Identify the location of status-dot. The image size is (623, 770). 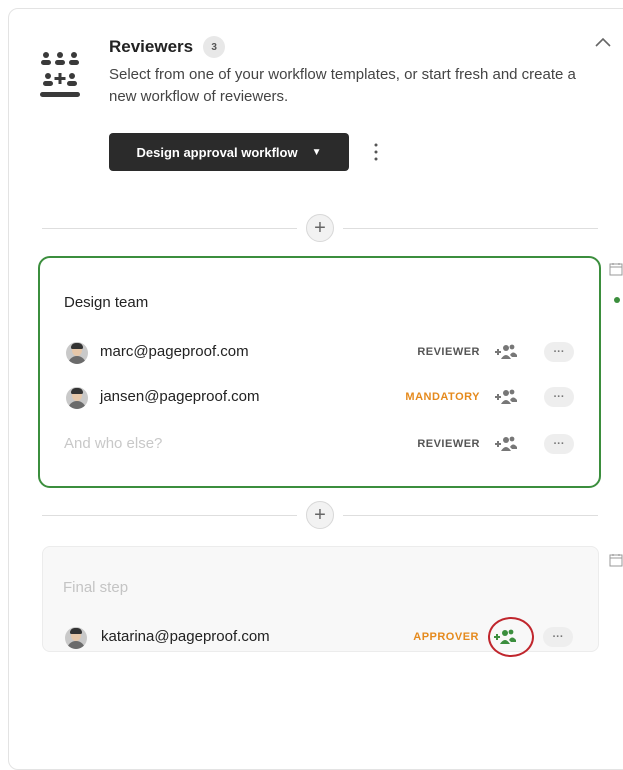
(617, 300).